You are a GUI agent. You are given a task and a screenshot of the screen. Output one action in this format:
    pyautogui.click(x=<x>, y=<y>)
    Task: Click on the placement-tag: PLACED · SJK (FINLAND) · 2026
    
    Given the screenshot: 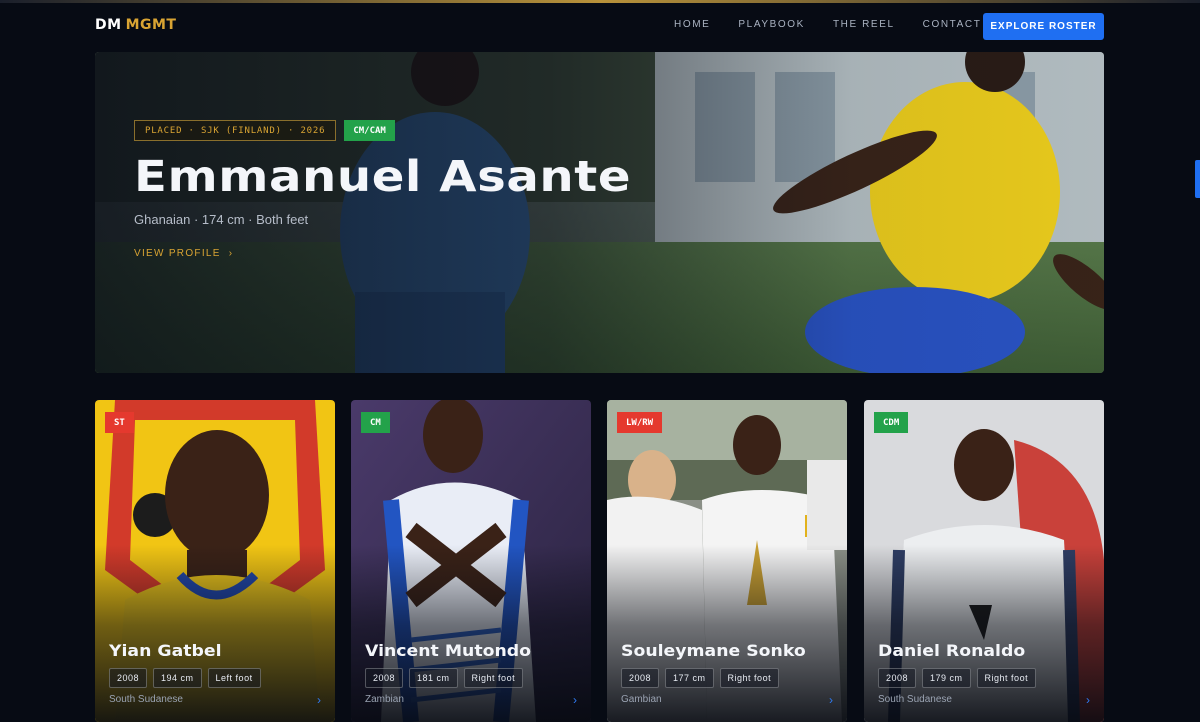 What is the action you would take?
    pyautogui.click(x=235, y=130)
    